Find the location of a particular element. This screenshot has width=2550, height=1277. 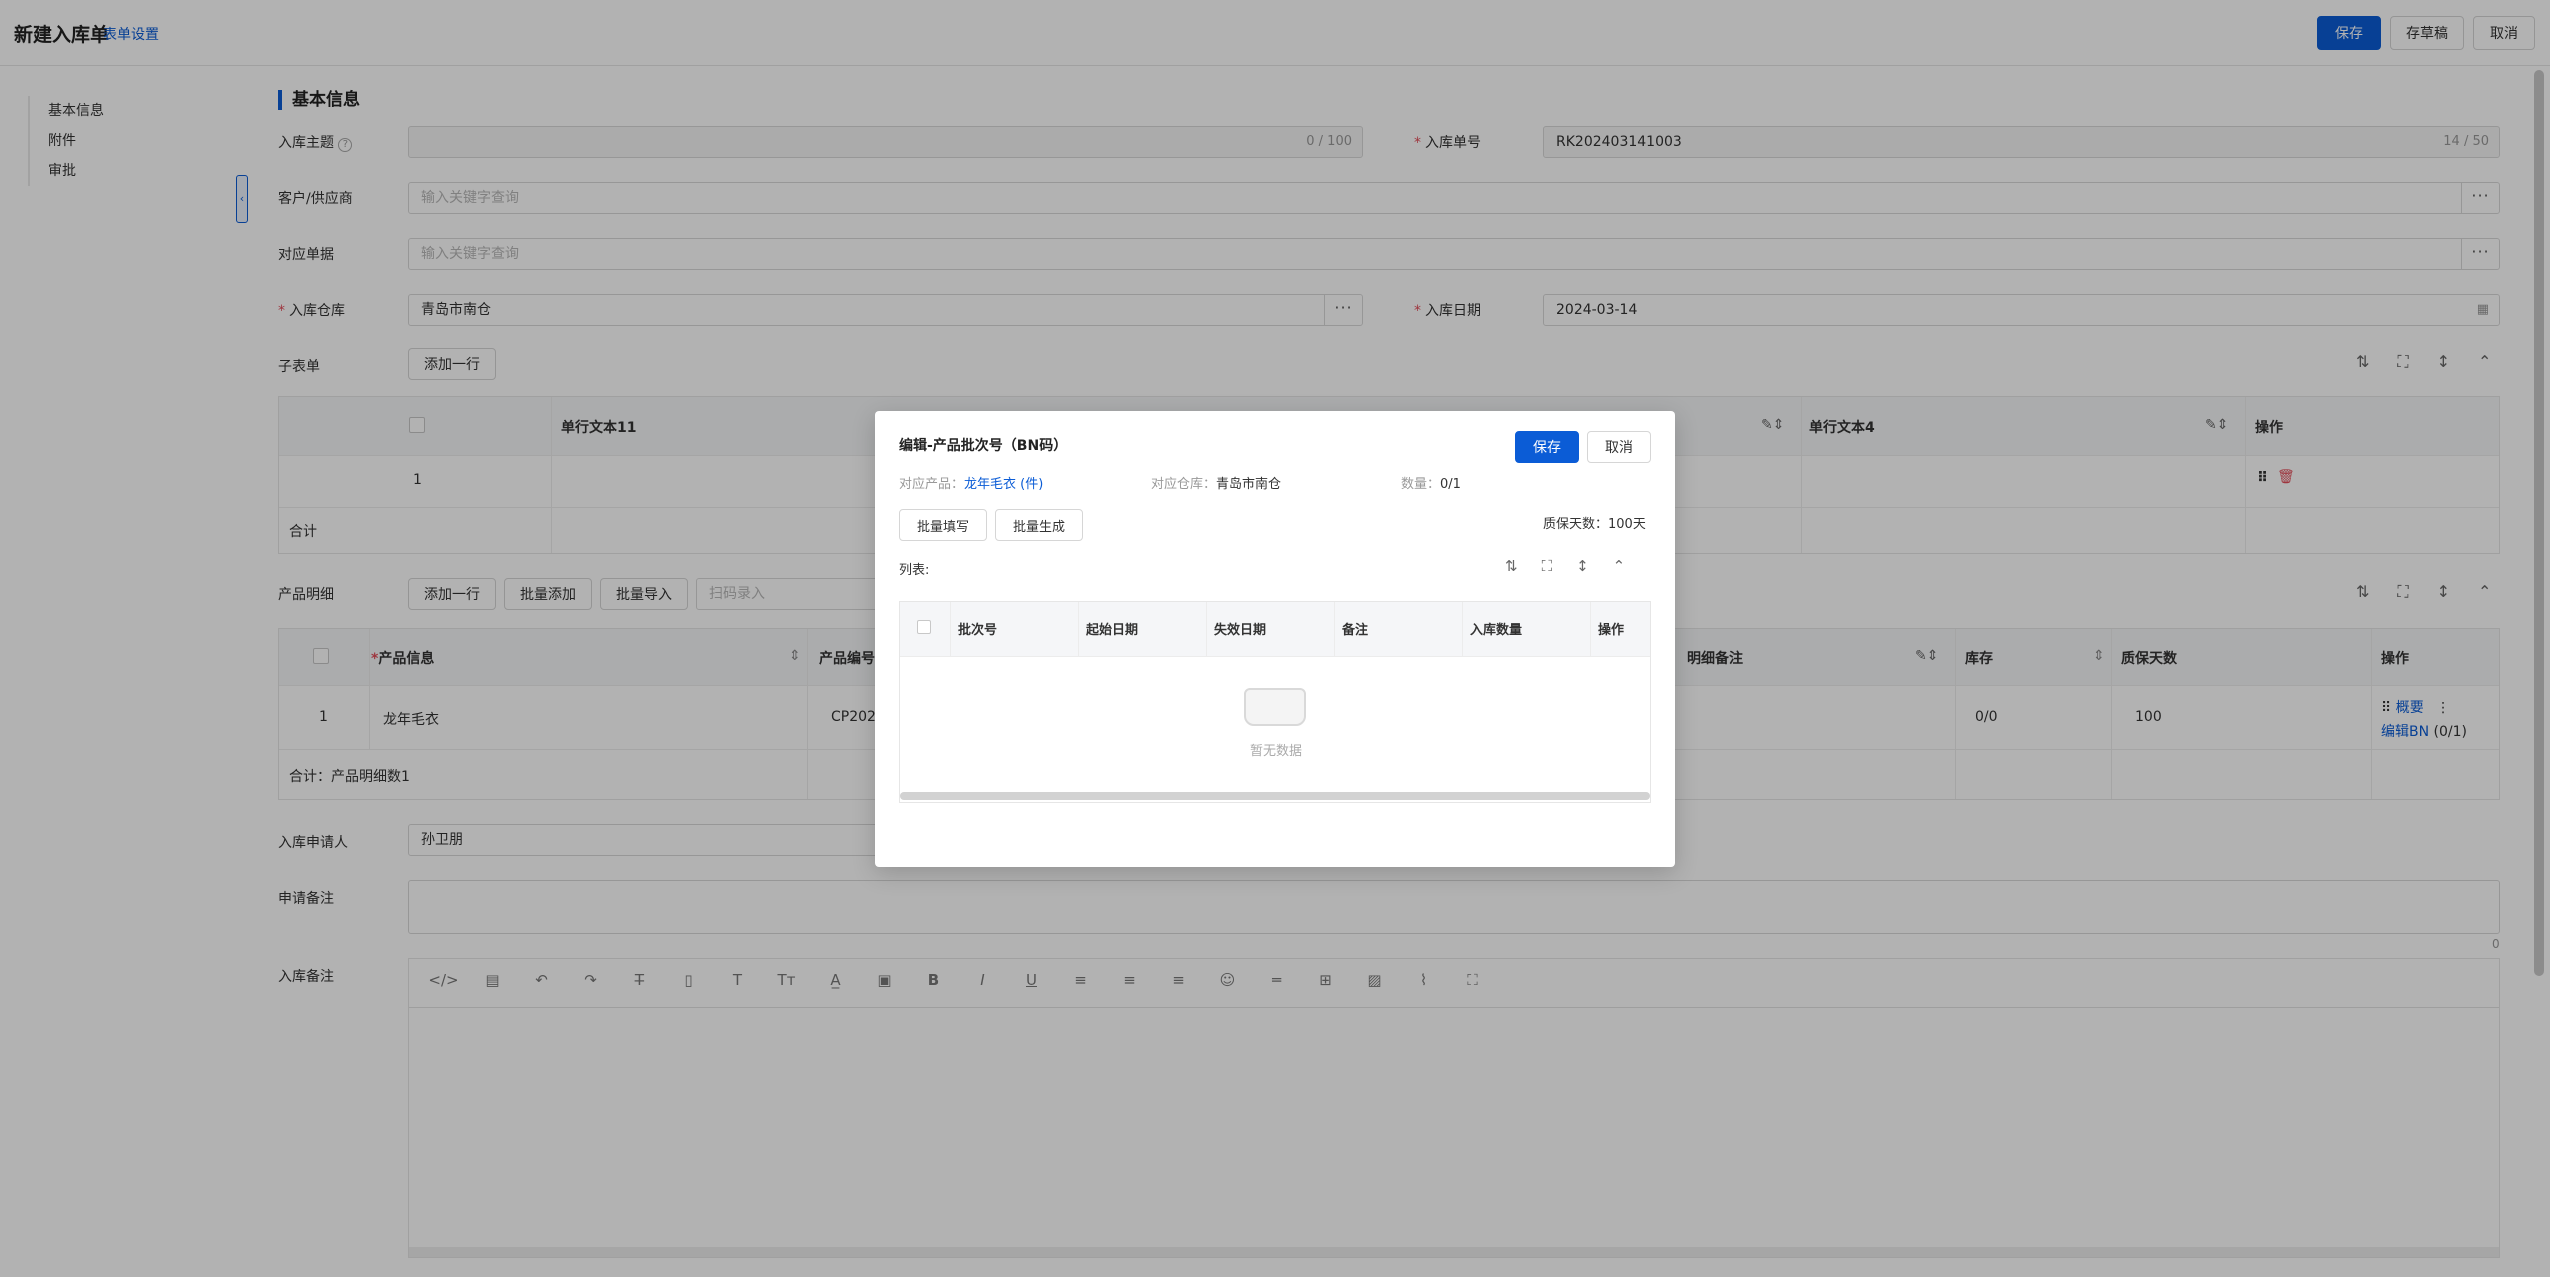

expand-icon: ↕ is located at coordinates (1582, 566).